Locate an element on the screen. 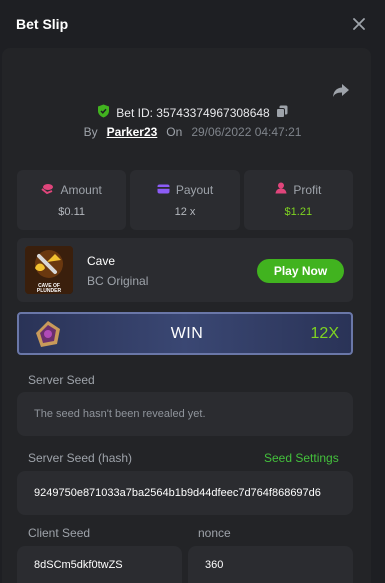  stat-amount: Amount $0.11 is located at coordinates (72, 200).